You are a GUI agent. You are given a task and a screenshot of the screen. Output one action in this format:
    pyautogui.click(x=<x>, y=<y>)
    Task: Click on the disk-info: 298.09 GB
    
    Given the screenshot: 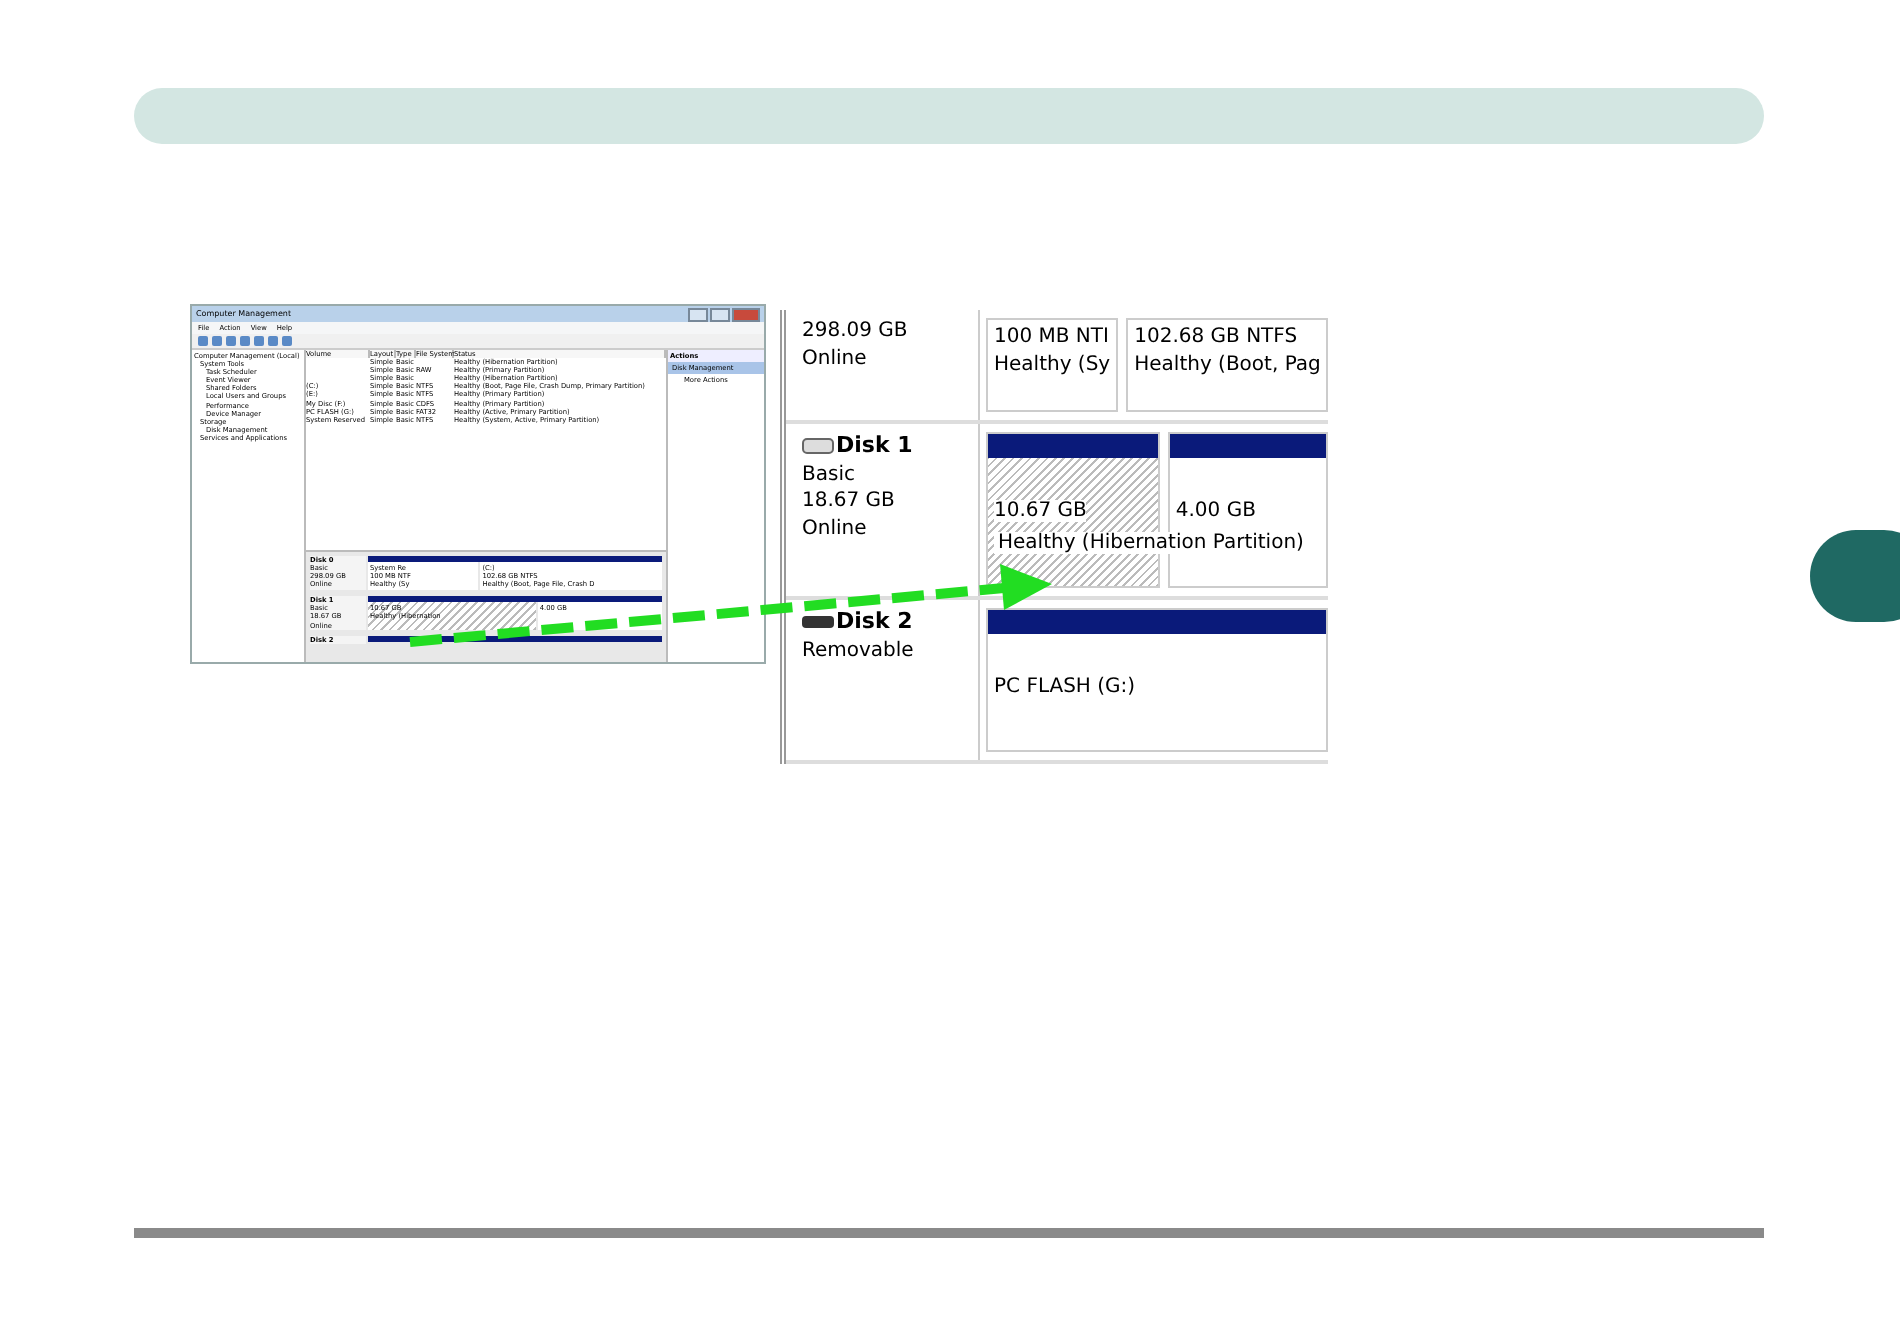 What is the action you would take?
    pyautogui.click(x=856, y=331)
    